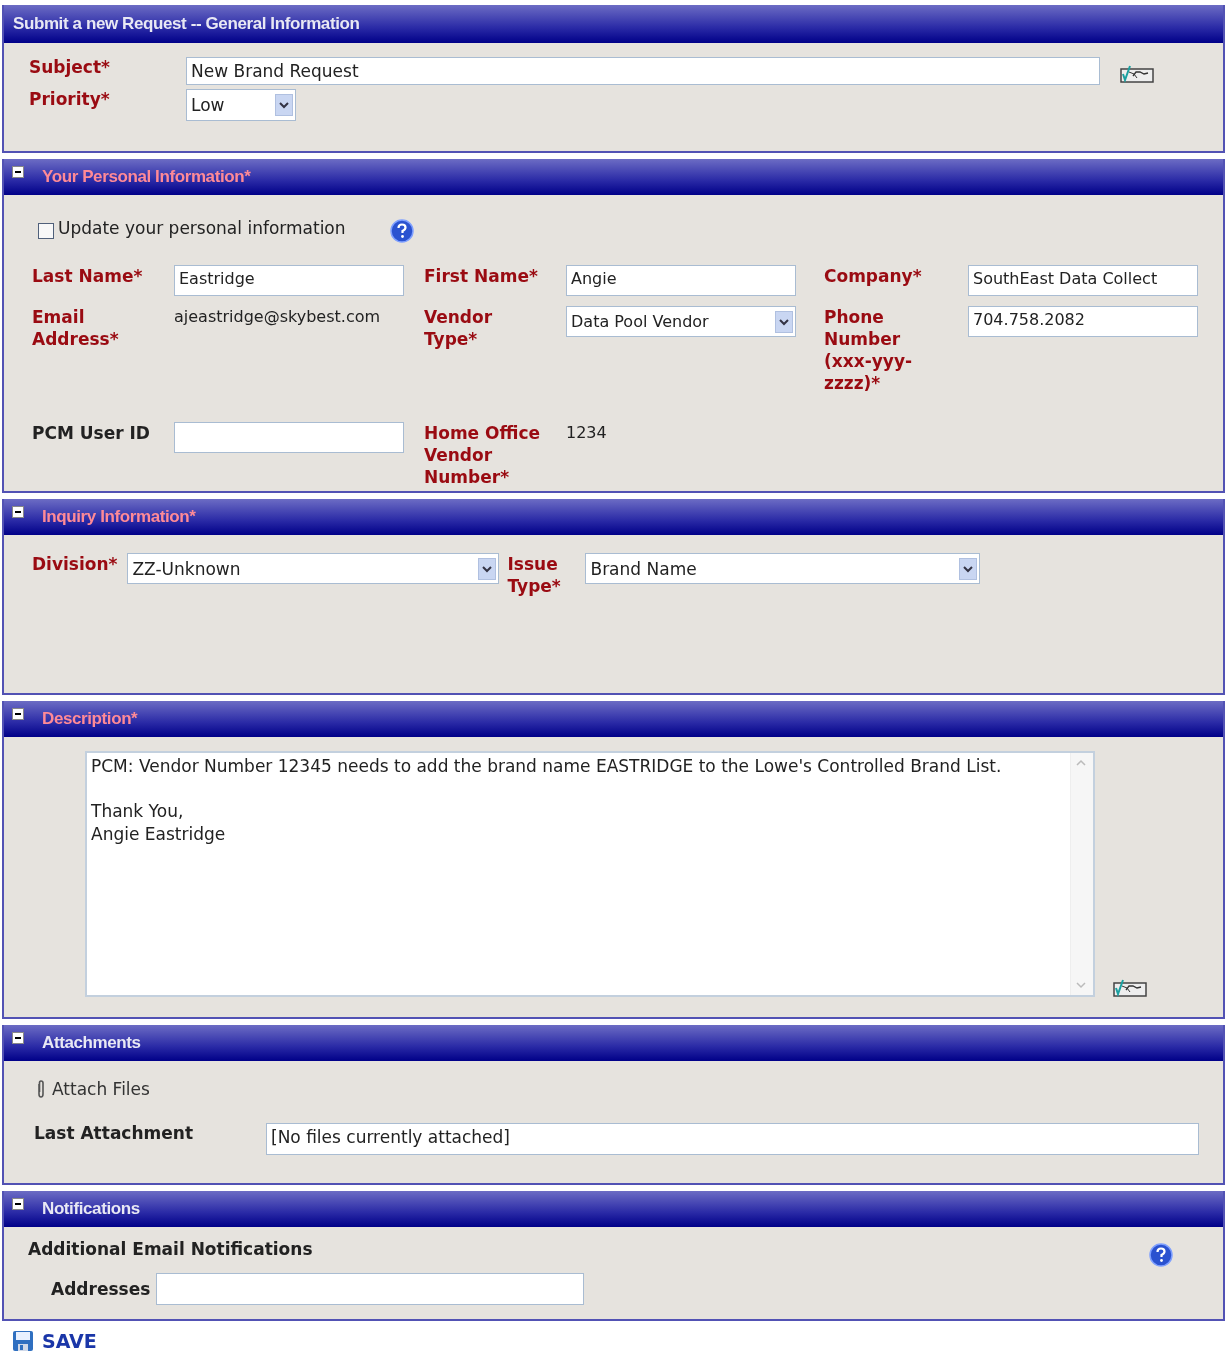 This screenshot has height=1367, width=1225. I want to click on paperclip-icon, so click(41, 1089).